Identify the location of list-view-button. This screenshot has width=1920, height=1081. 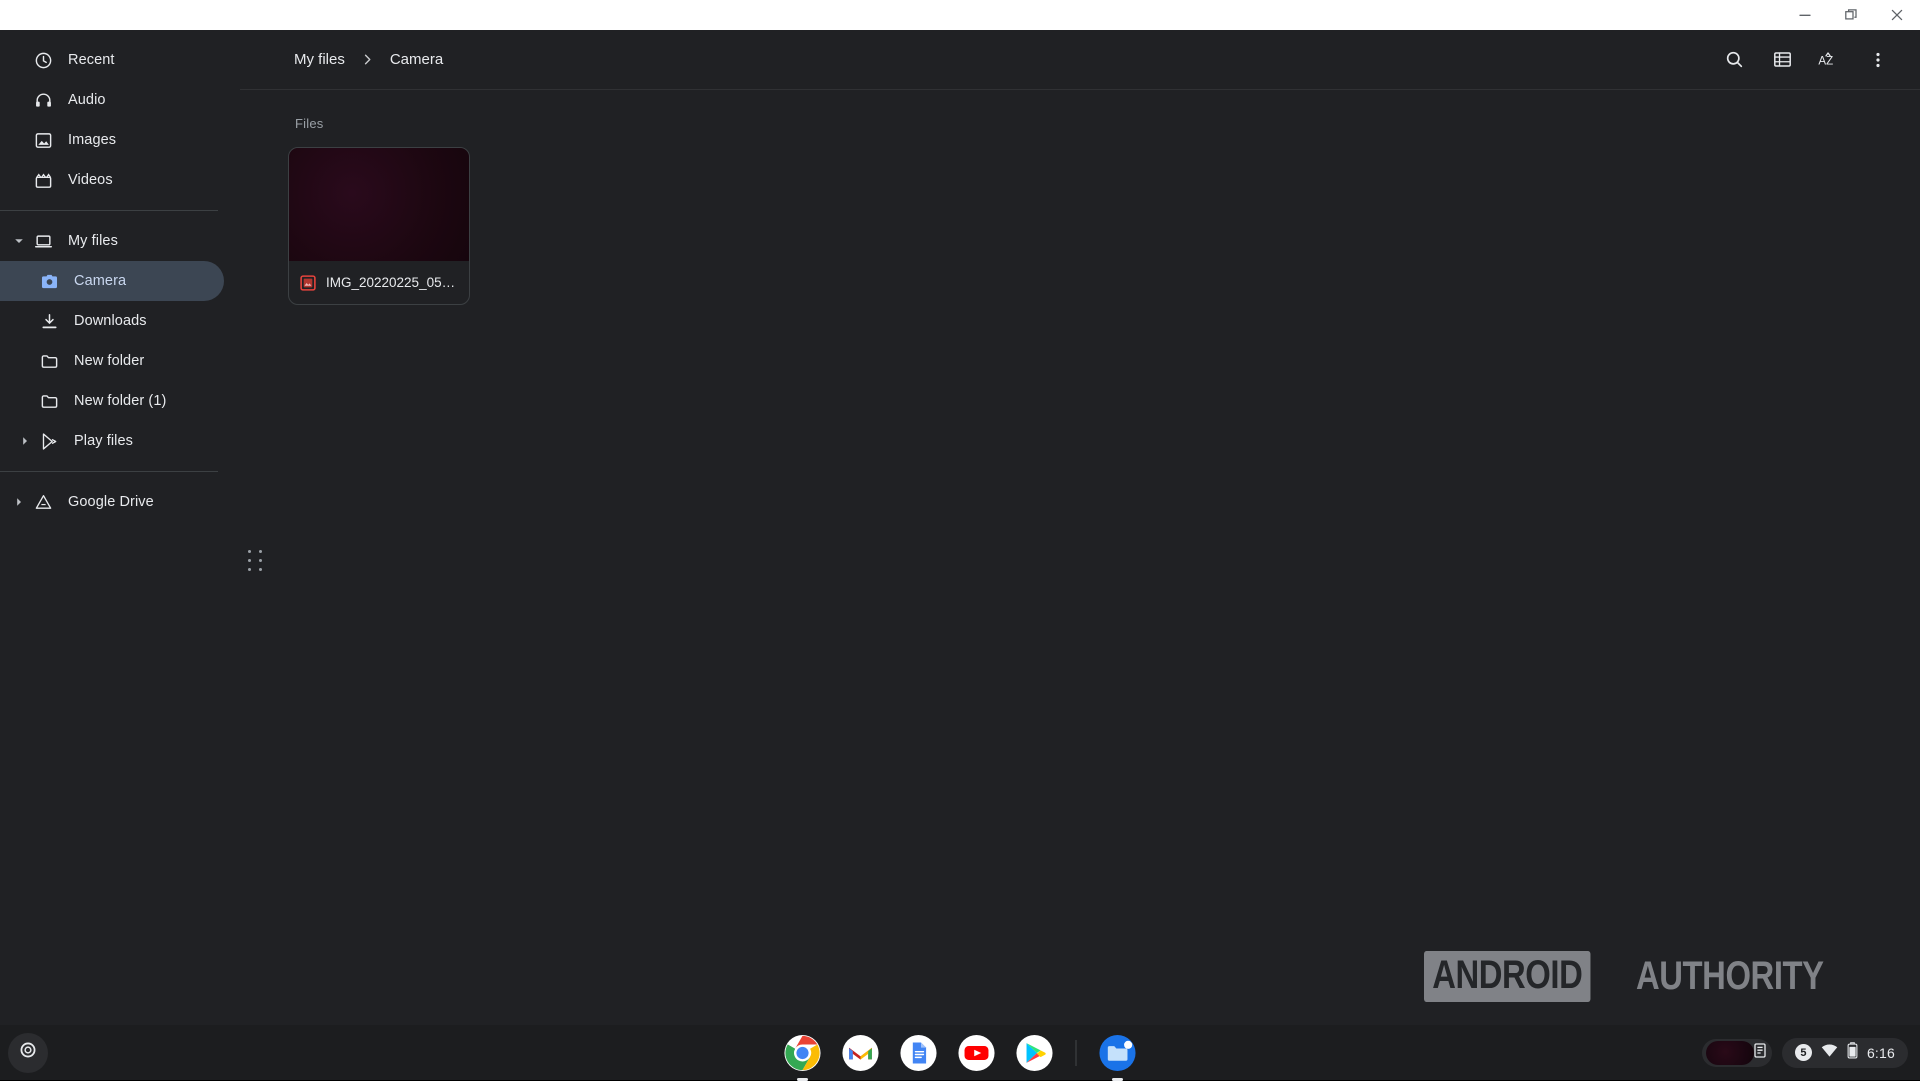
(1782, 60).